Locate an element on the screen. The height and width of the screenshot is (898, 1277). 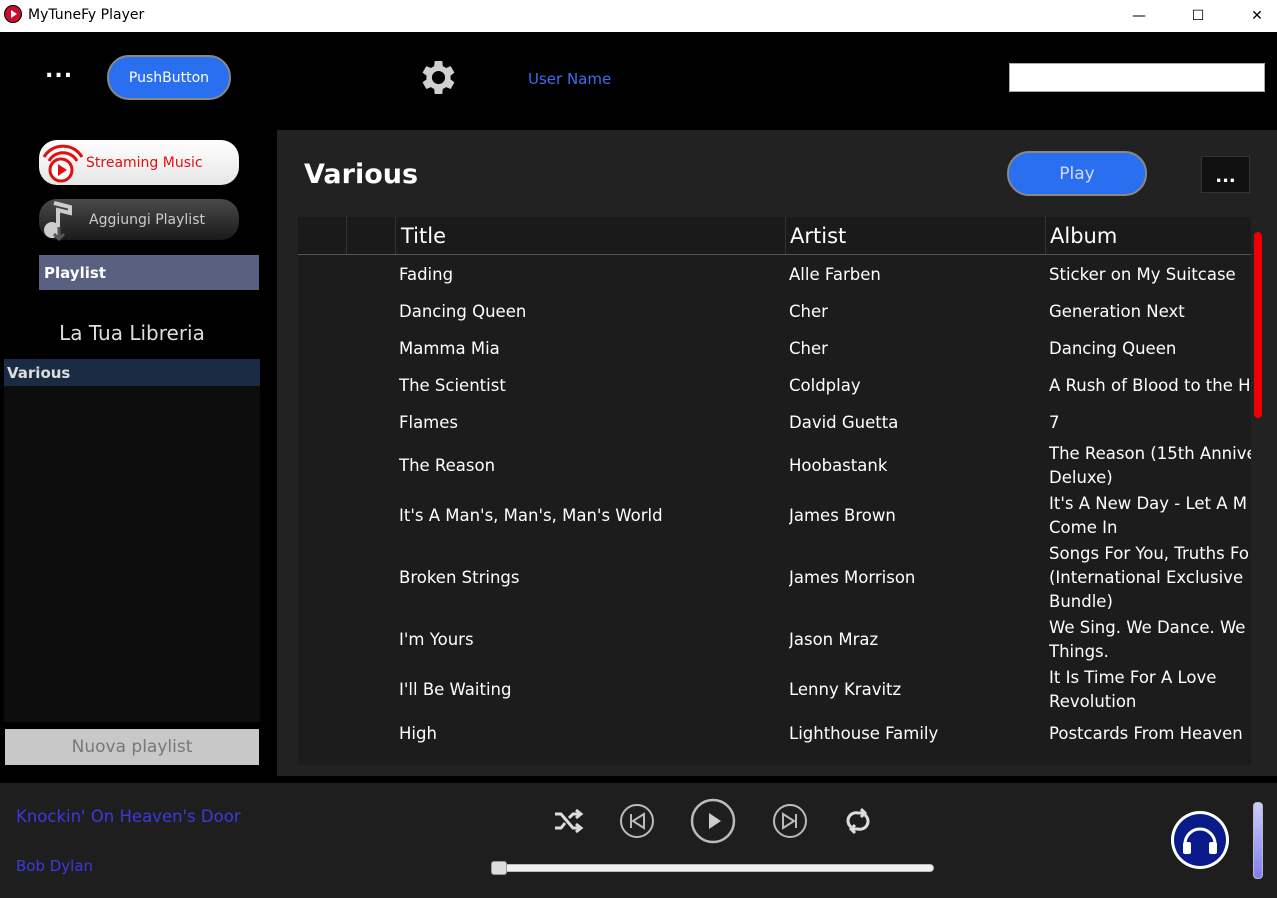
track-album: Sticker on My Suitcase is located at coordinates (1150, 275).